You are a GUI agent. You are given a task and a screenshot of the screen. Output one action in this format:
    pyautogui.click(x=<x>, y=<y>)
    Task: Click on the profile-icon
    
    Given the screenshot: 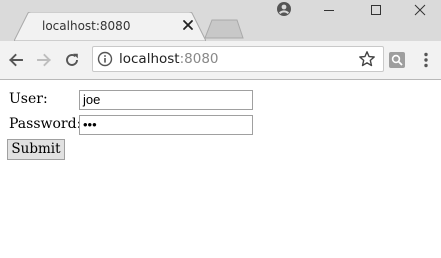 What is the action you would take?
    pyautogui.click(x=284, y=9)
    